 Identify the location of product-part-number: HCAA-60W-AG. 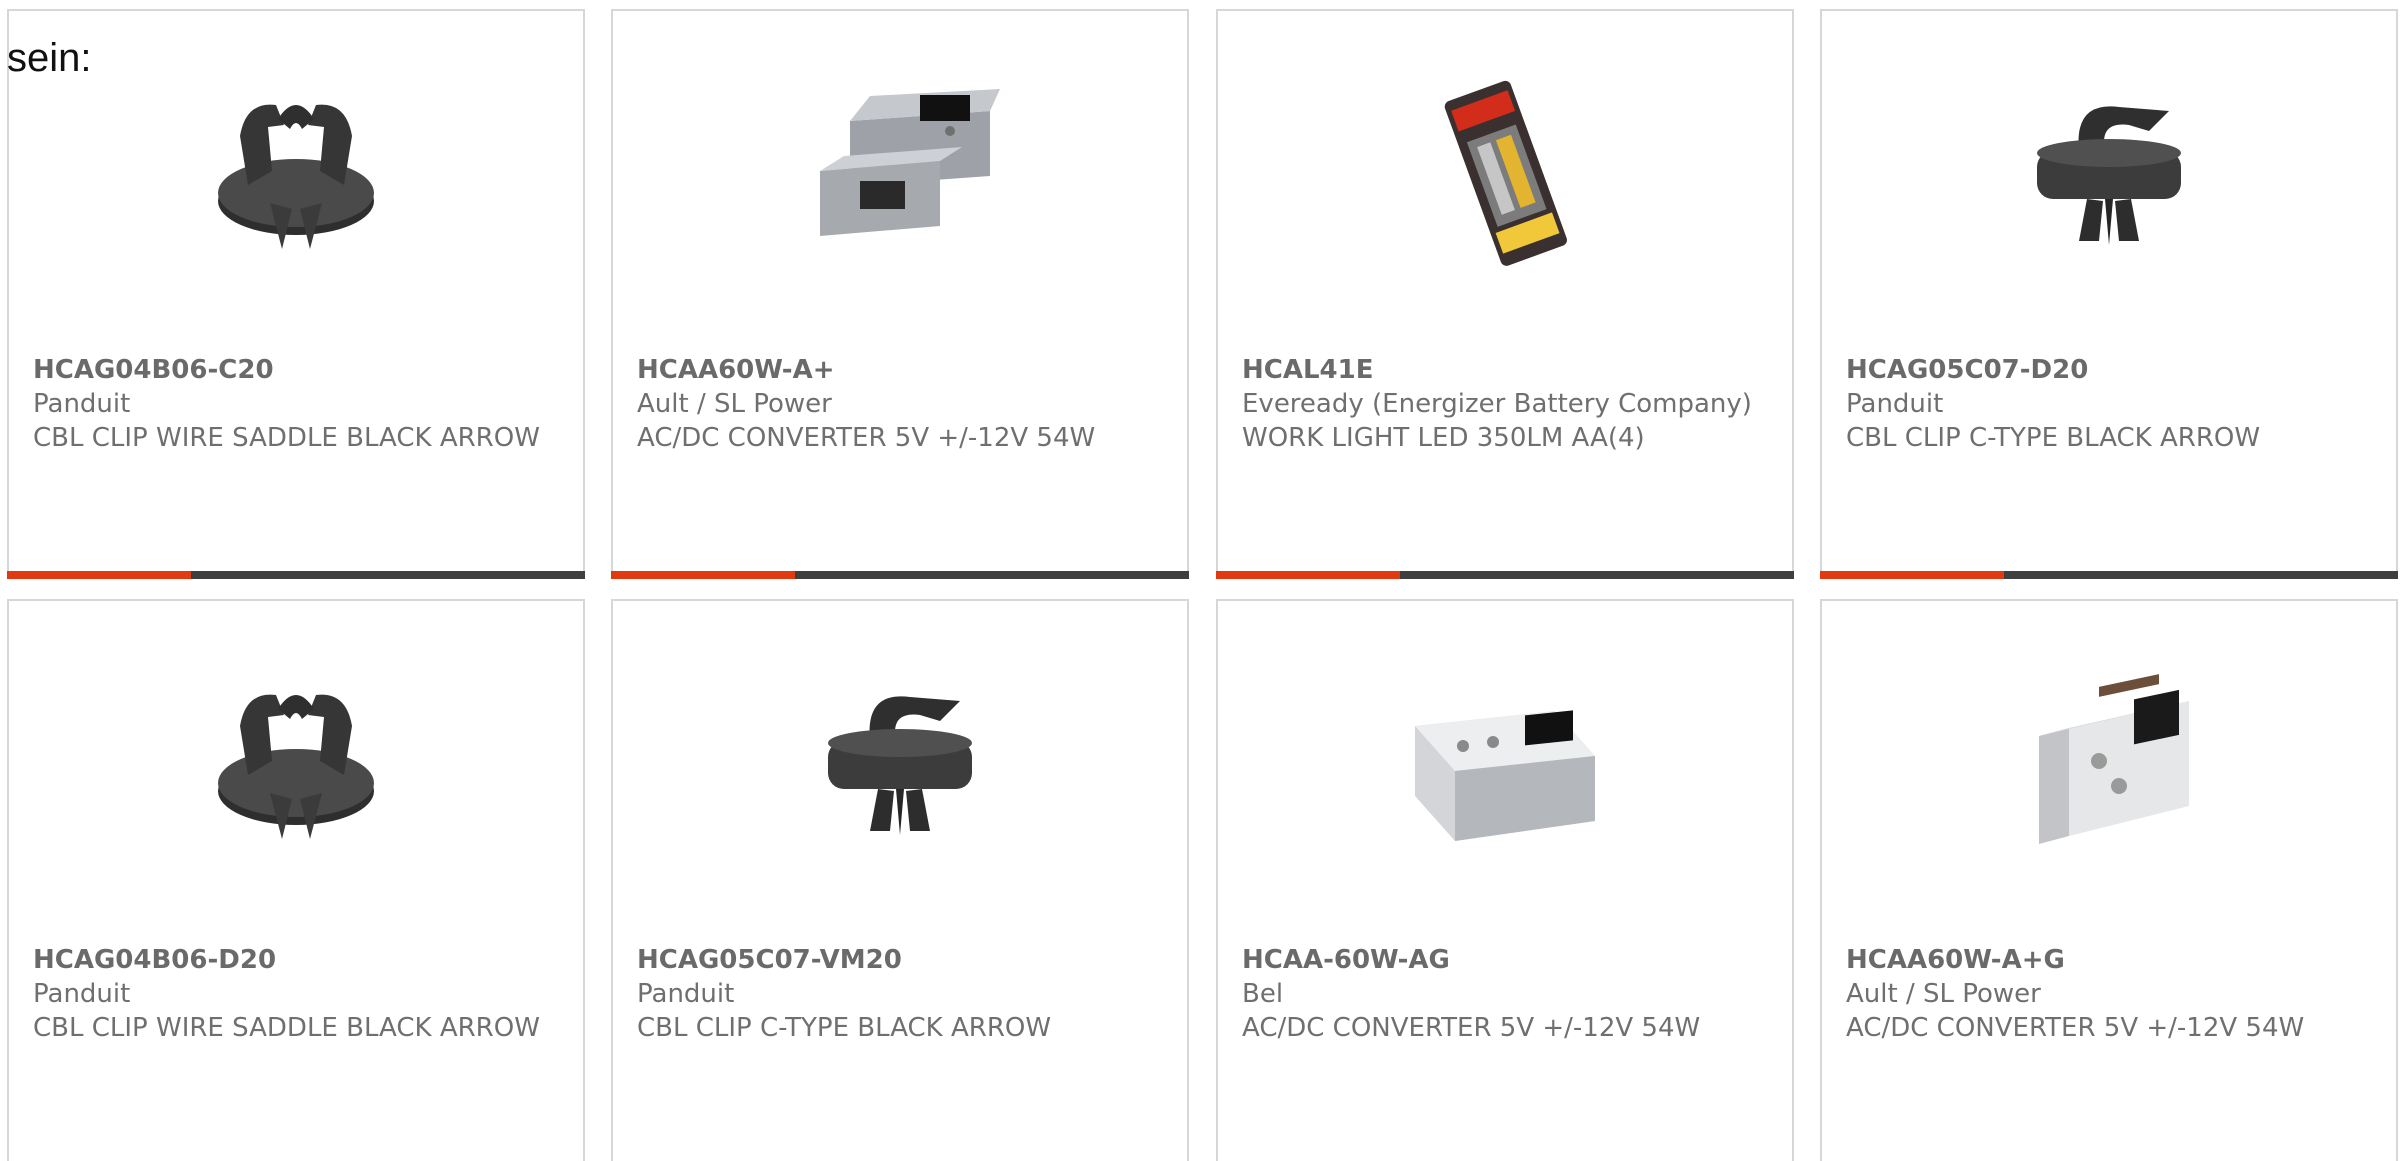
(1502, 960).